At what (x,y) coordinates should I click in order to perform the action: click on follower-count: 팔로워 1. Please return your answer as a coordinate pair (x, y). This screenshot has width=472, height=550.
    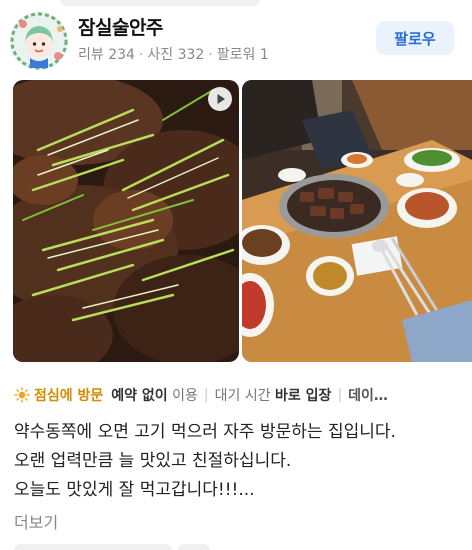
    Looking at the image, I should click on (242, 55).